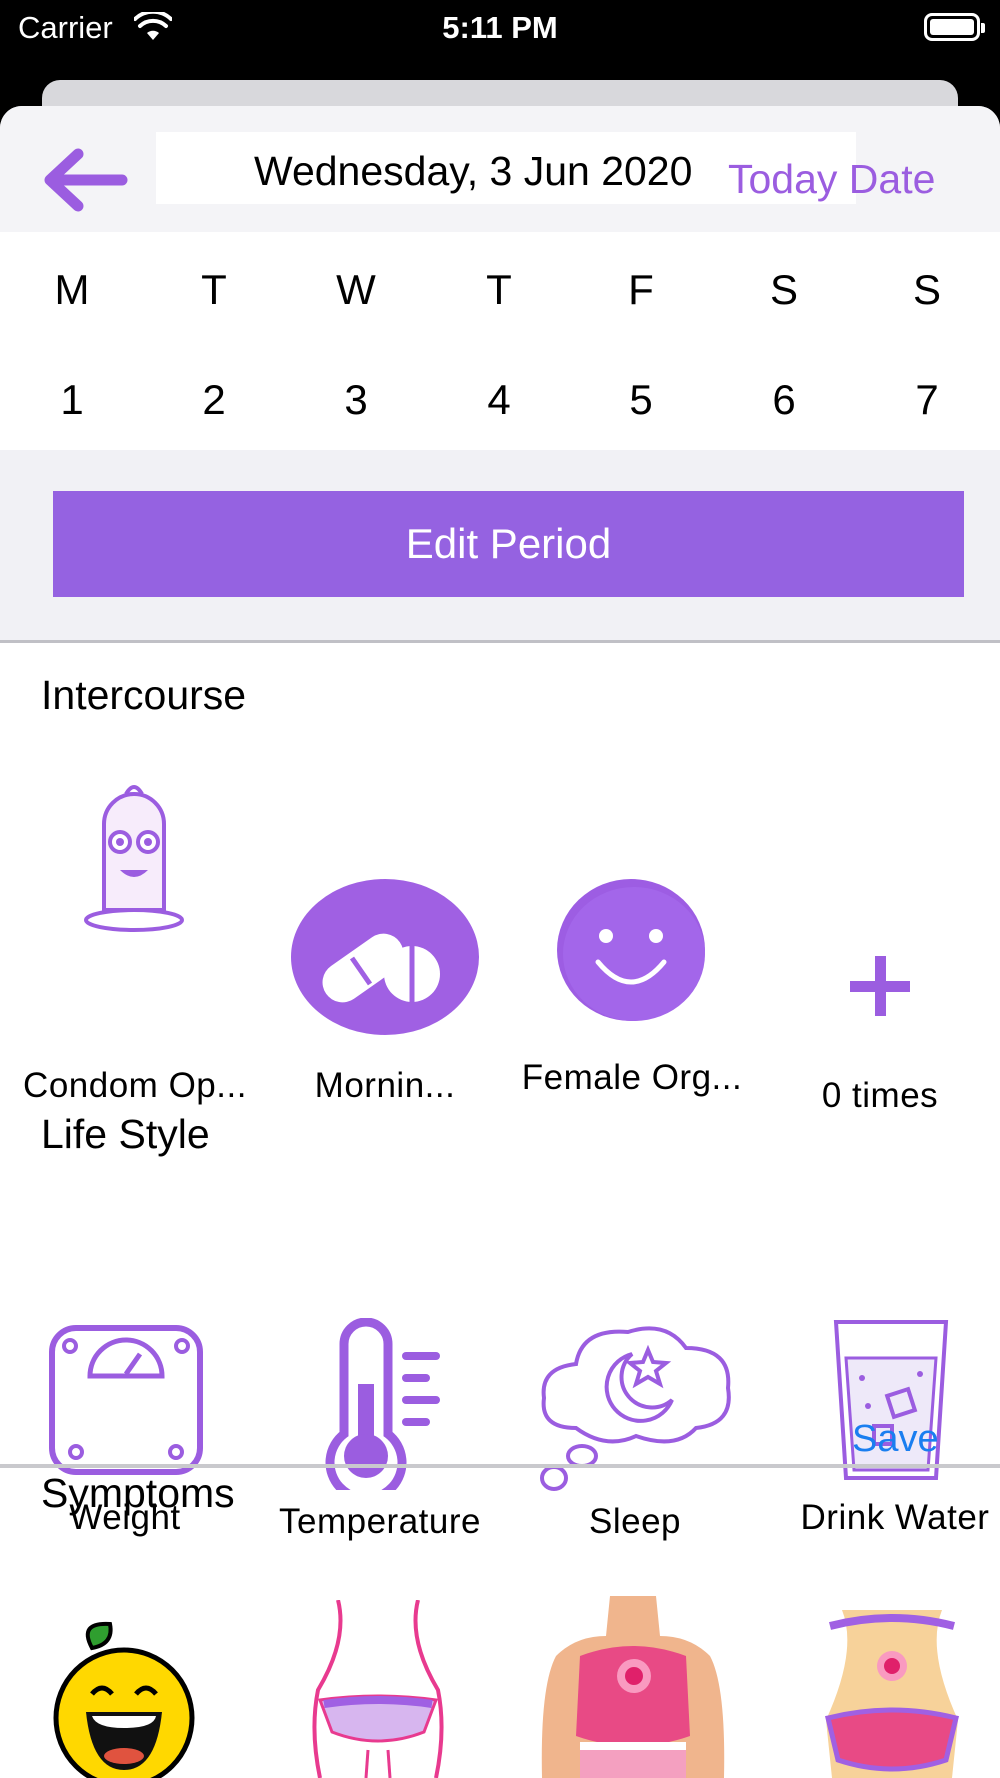  I want to click on edit-period-button: Edit Period, so click(508, 544).